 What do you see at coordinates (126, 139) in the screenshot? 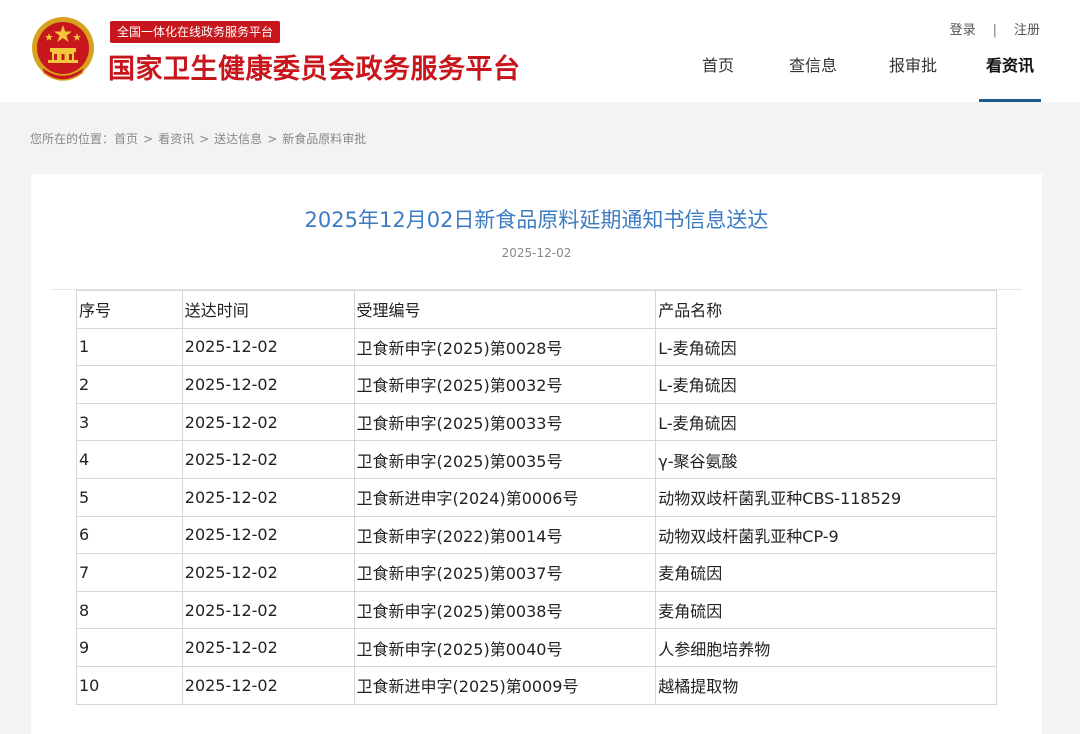
I see `breadcrumb-item-home: 首页` at bounding box center [126, 139].